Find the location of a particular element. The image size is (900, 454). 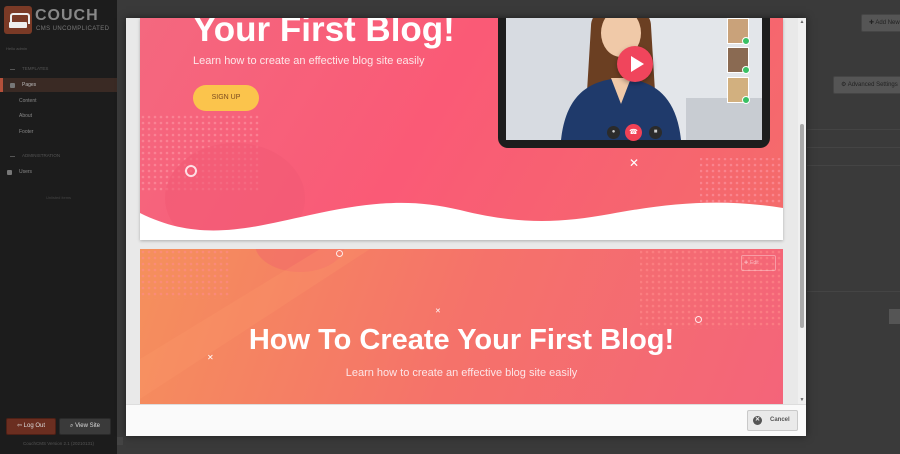

sidebar-item-label: Content is located at coordinates (28, 101).